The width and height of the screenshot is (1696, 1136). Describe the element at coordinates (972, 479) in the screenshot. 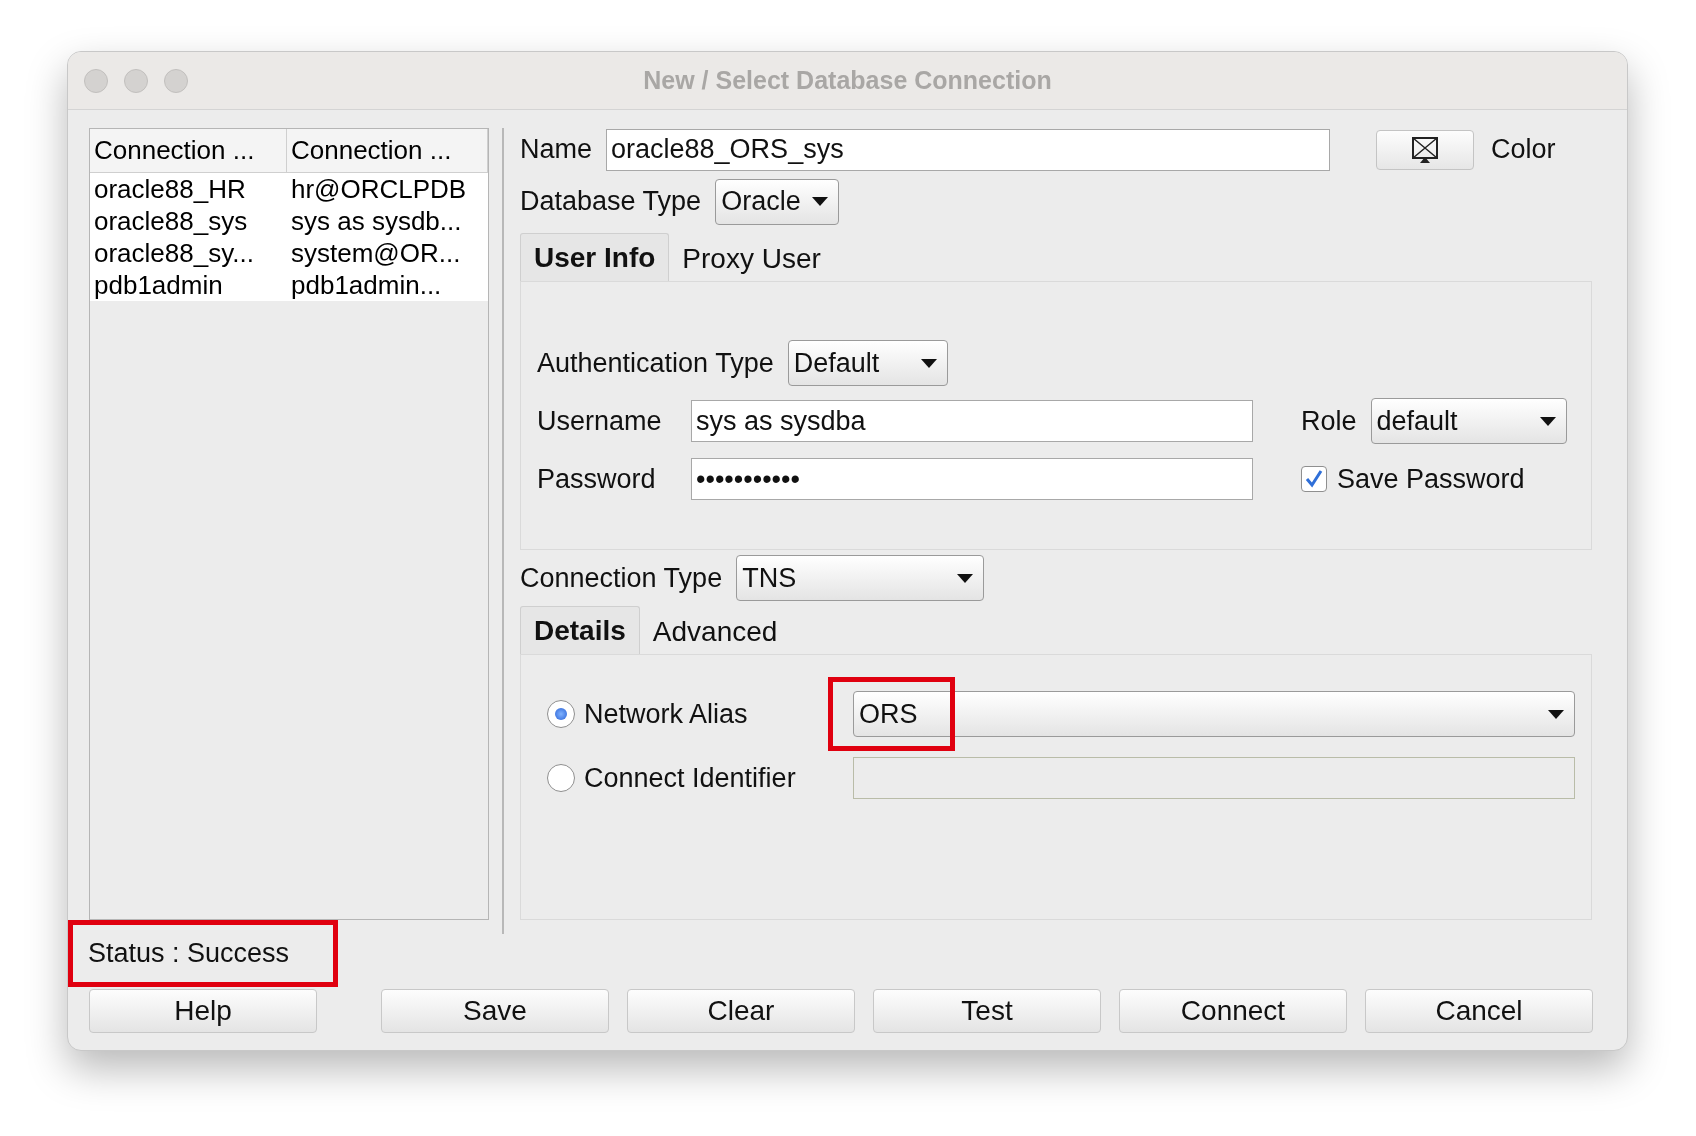

I see `password-field: •••••••••••` at that location.